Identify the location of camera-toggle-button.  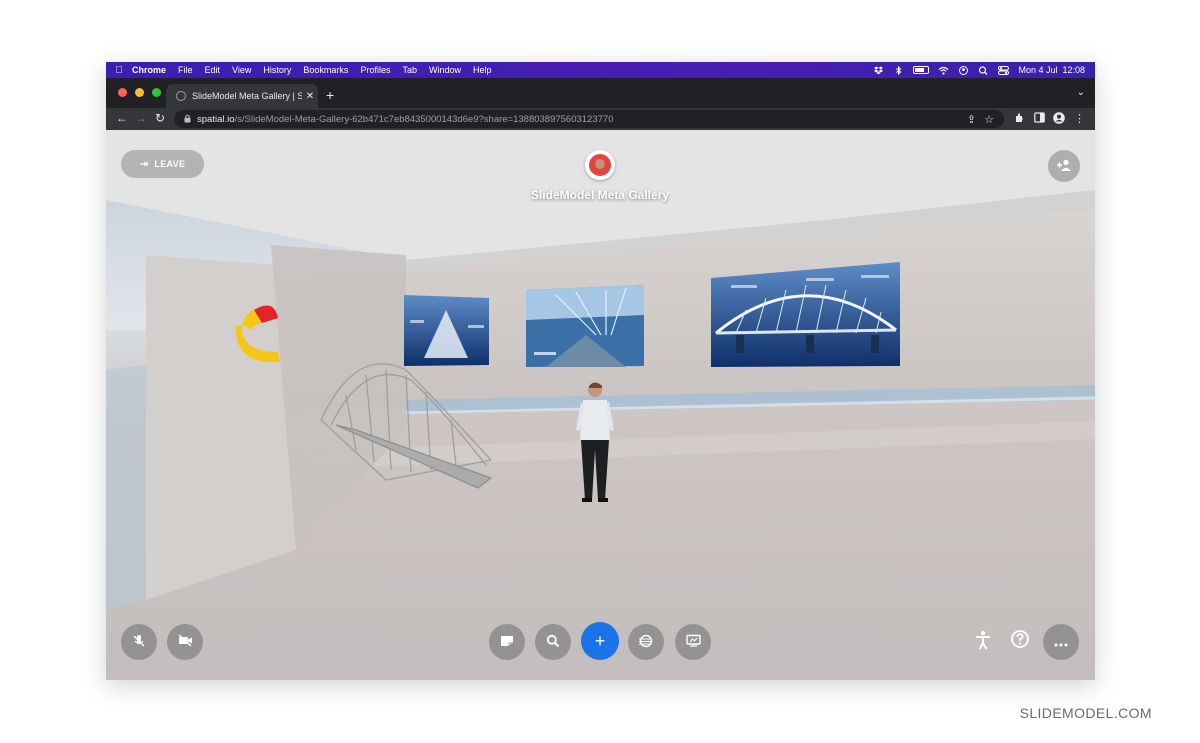
(185, 642).